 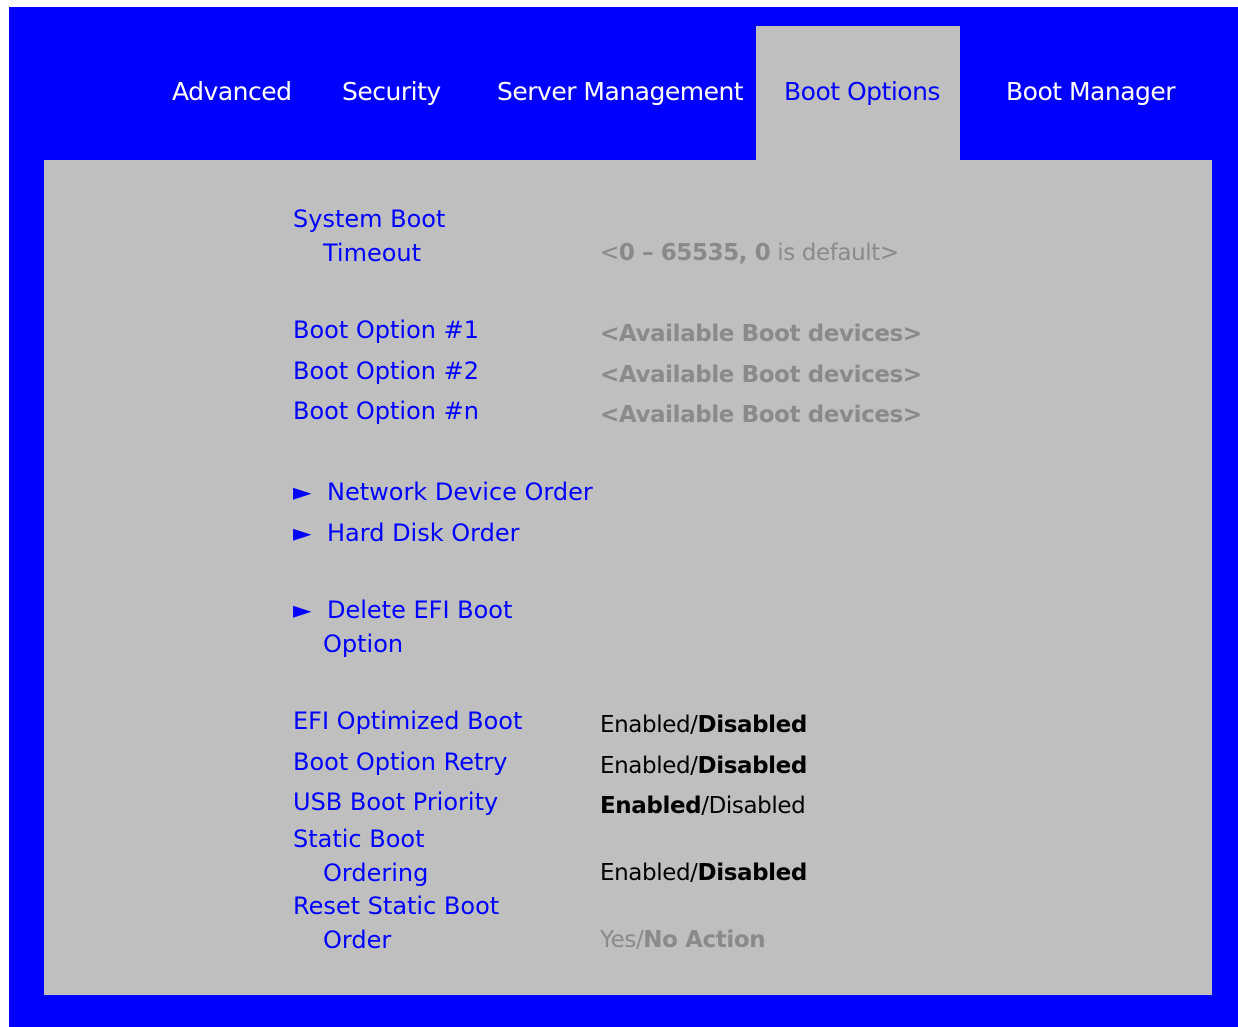 I want to click on value-range: 0 – 65535, 0, so click(x=694, y=253).